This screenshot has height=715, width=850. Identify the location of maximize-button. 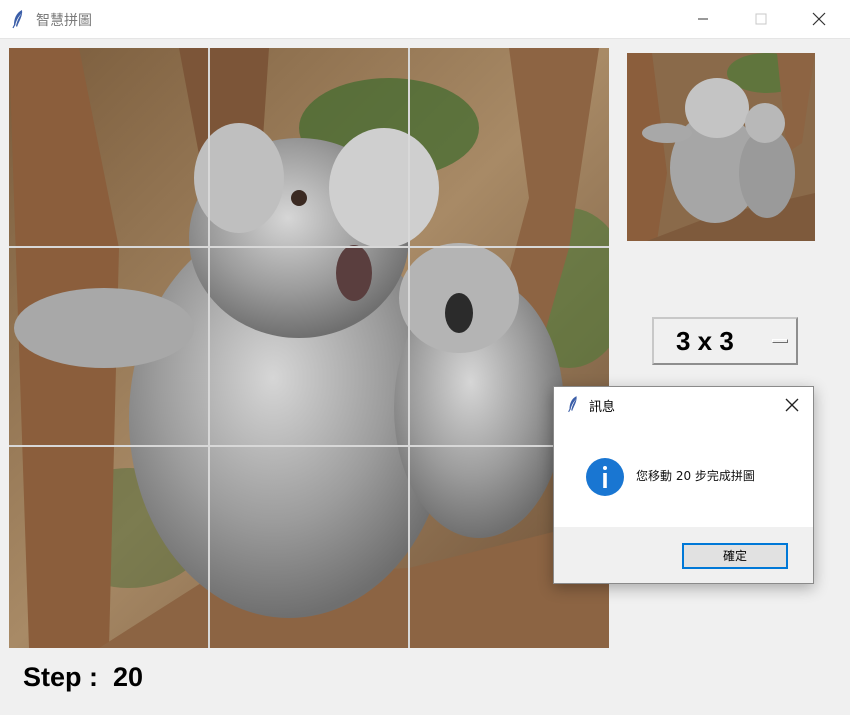
(761, 19).